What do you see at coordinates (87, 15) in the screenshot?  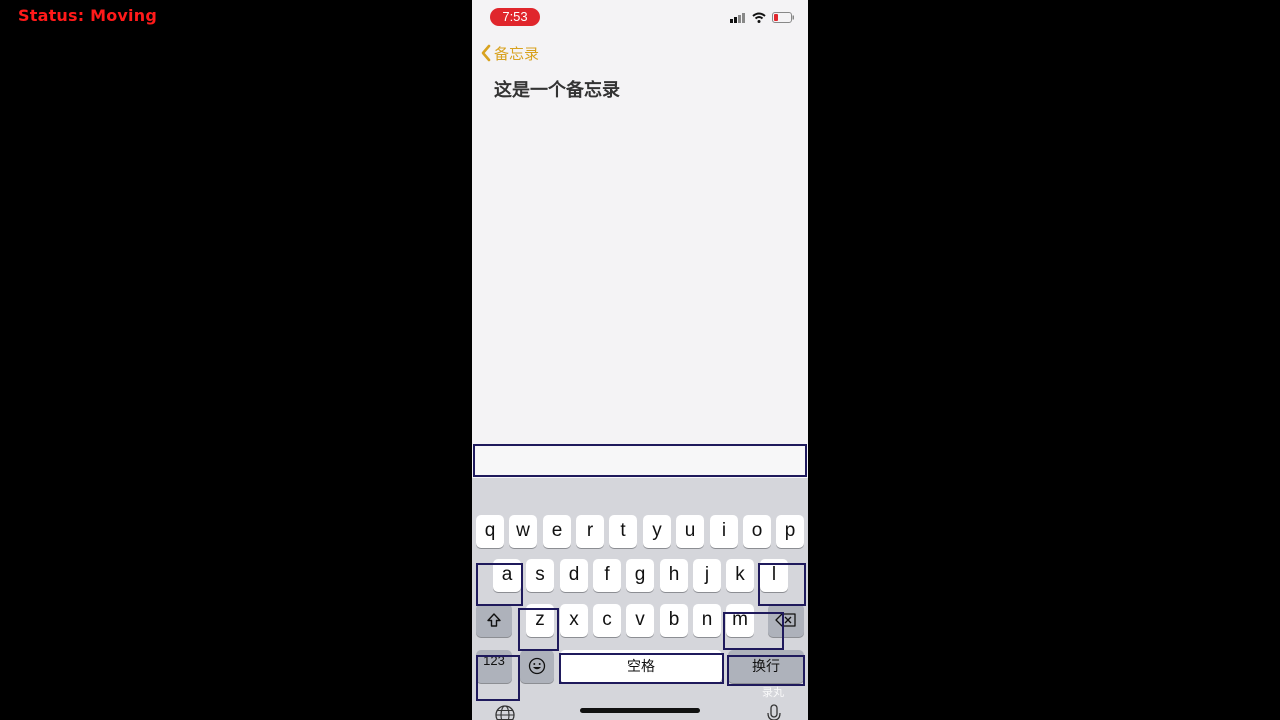 I see `overlay-status-text: Status: Moving` at bounding box center [87, 15].